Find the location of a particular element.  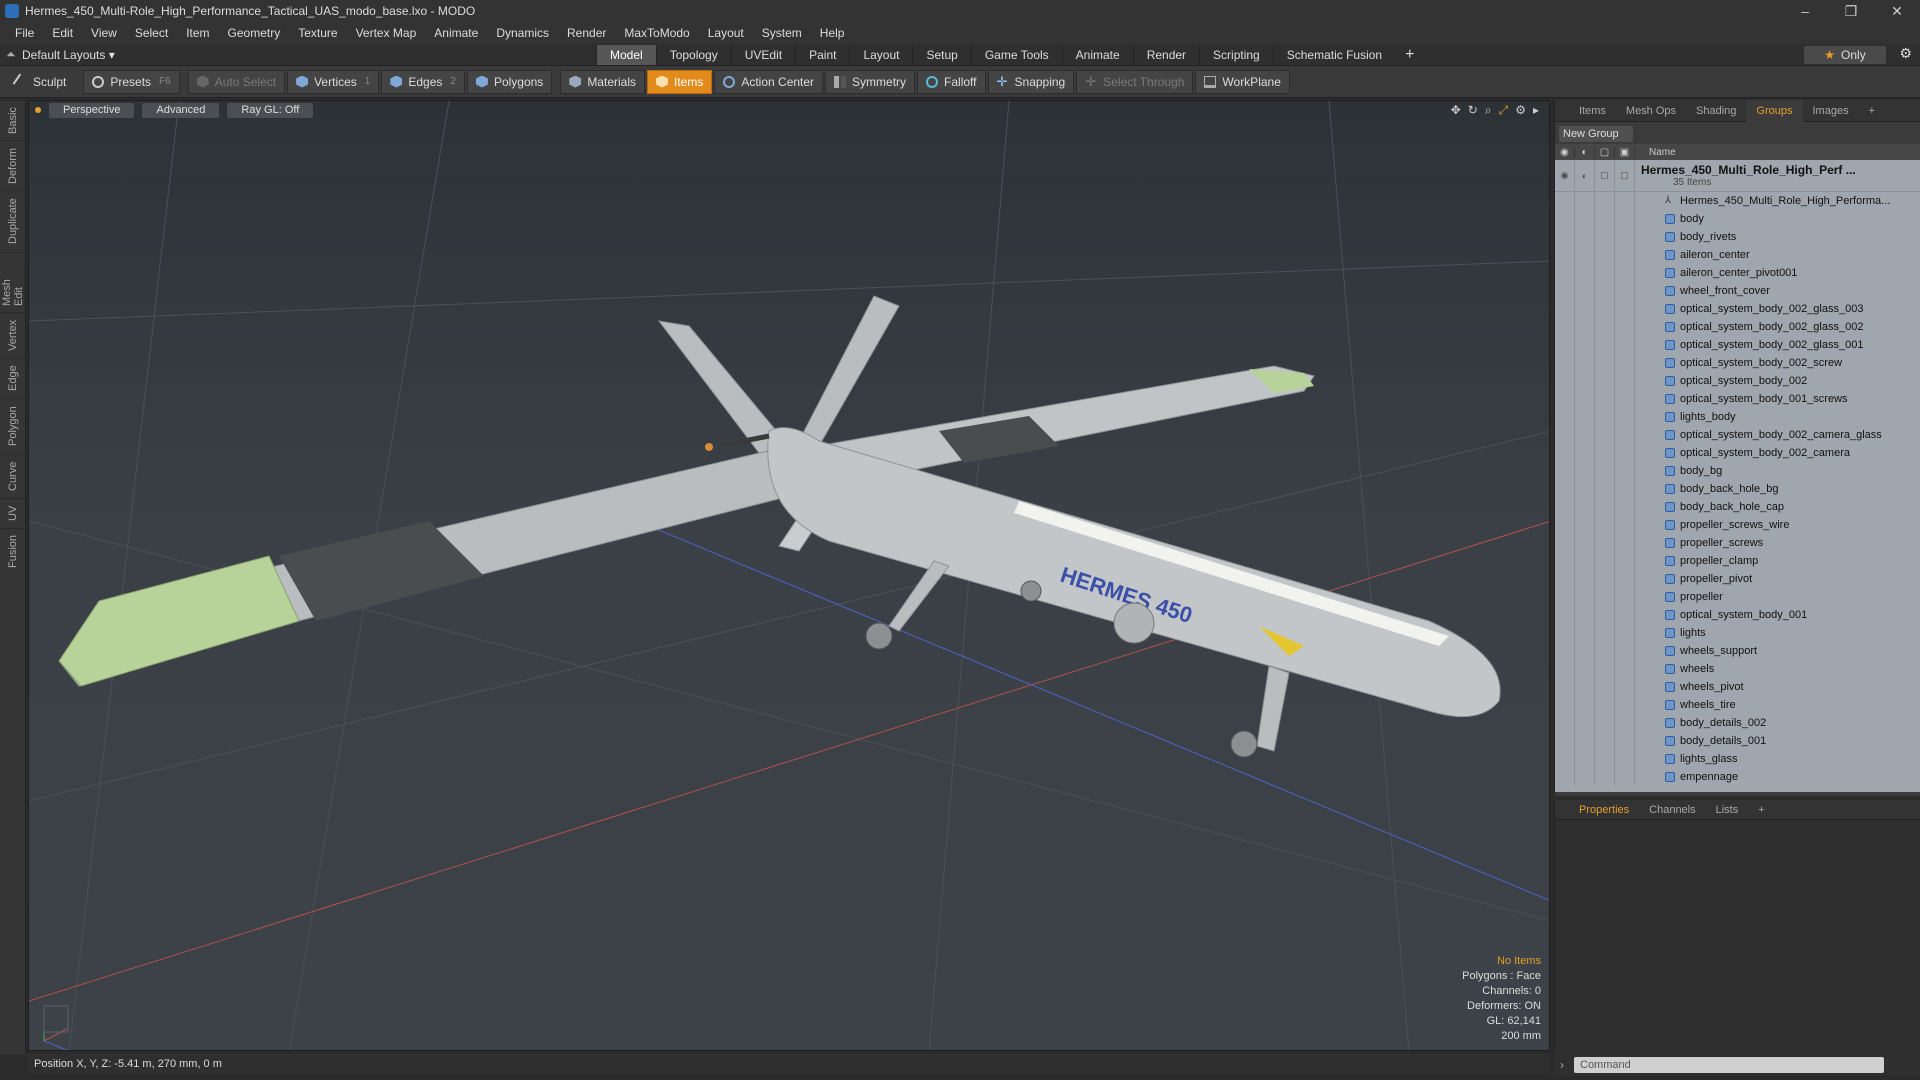

pan-icon: ✥ is located at coordinates (1456, 110).